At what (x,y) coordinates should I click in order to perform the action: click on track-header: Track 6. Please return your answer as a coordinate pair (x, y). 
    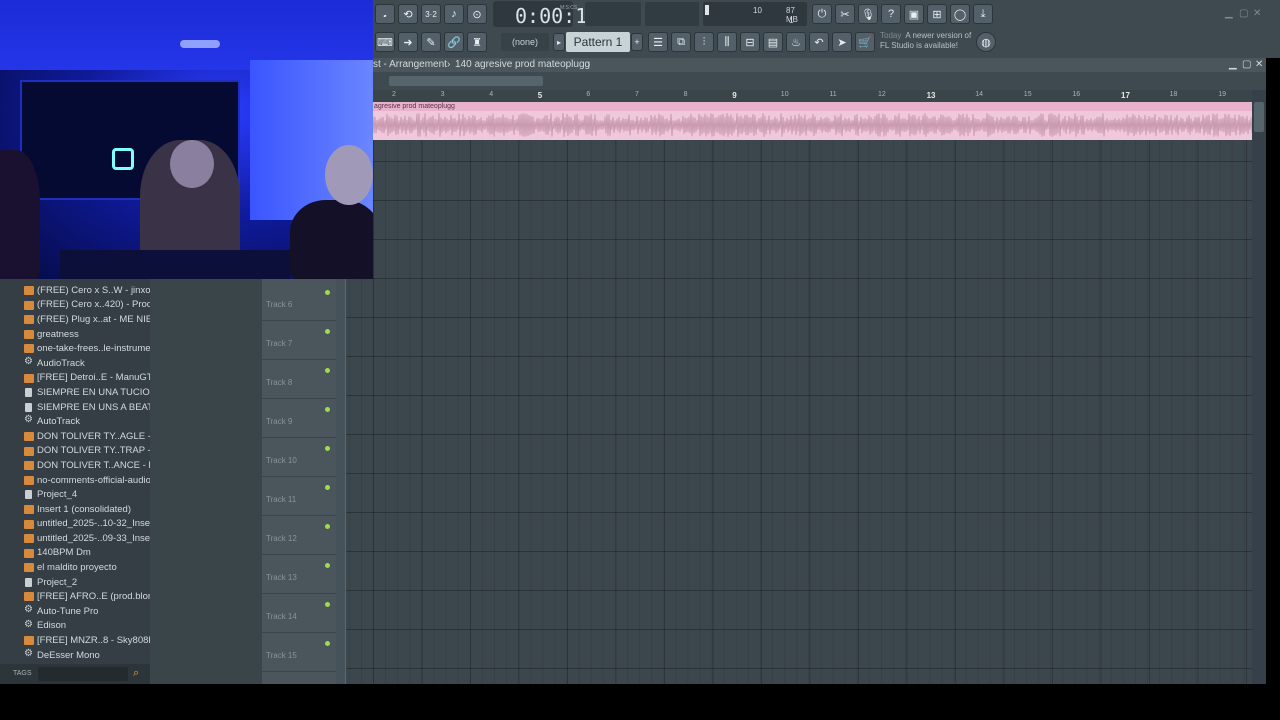
    Looking at the image, I should click on (299, 301).